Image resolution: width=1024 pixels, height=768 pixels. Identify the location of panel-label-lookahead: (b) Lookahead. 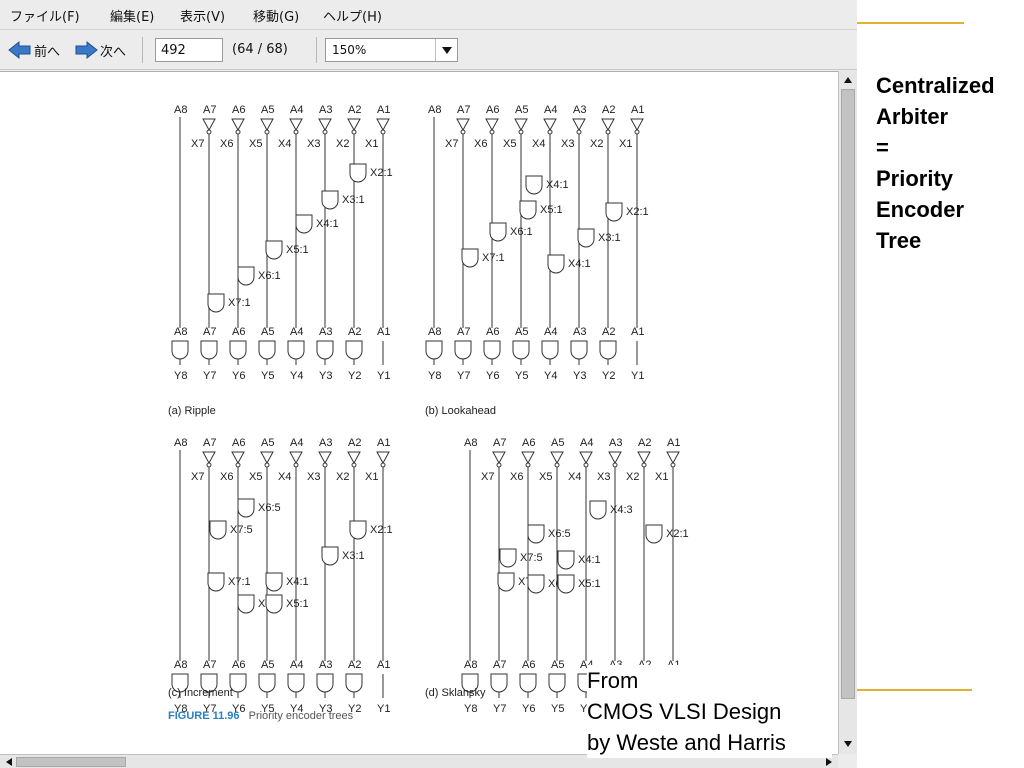
(460, 411).